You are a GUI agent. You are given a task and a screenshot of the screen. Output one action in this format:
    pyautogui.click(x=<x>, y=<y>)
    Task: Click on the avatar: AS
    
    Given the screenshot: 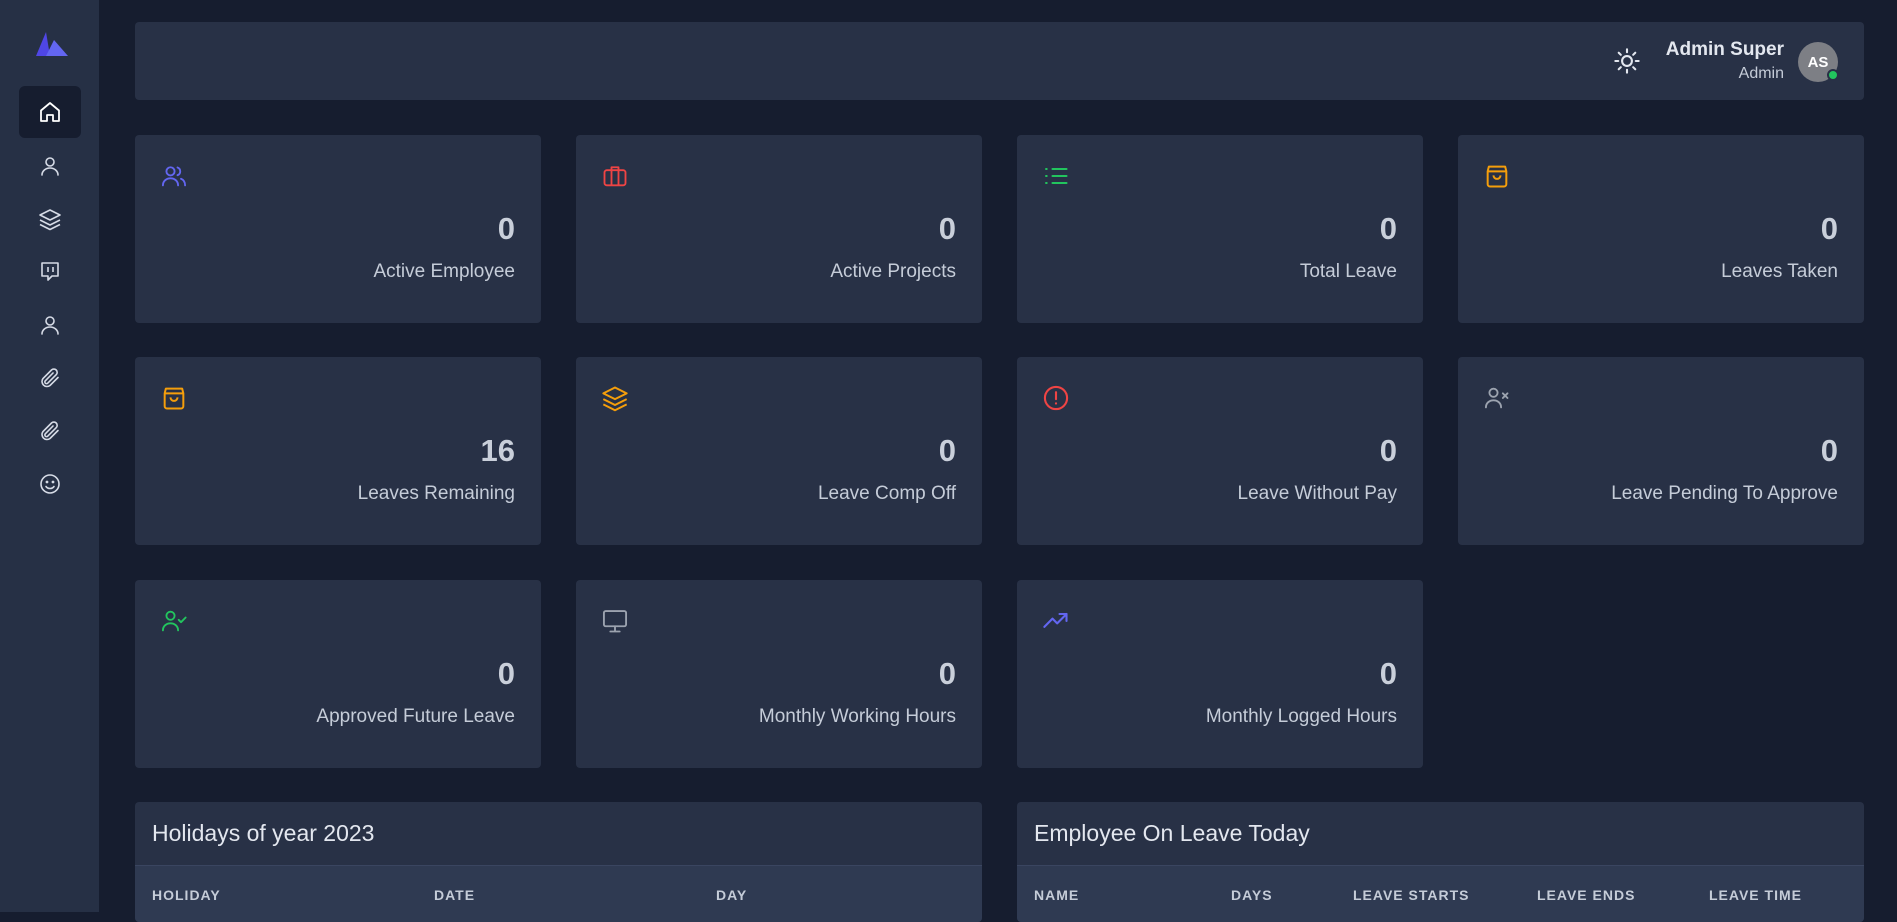 What is the action you would take?
    pyautogui.click(x=1818, y=62)
    